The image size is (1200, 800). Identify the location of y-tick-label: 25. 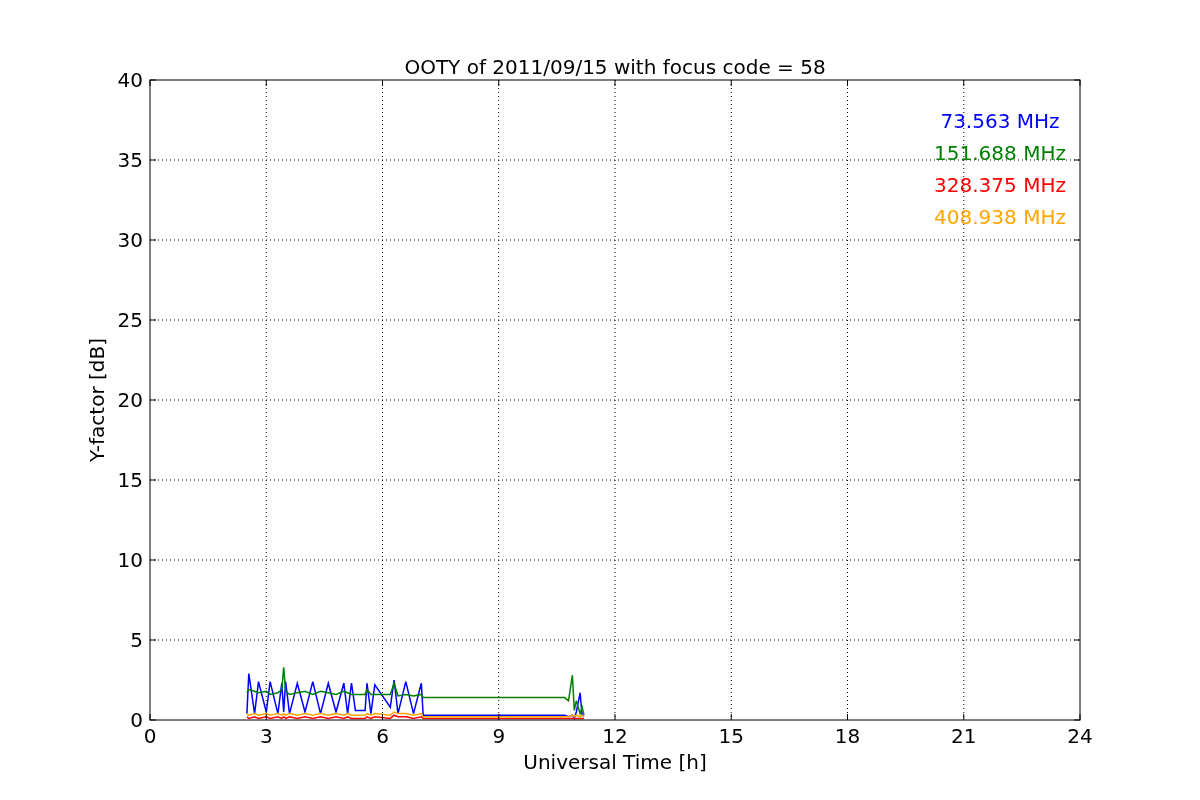
(130, 320).